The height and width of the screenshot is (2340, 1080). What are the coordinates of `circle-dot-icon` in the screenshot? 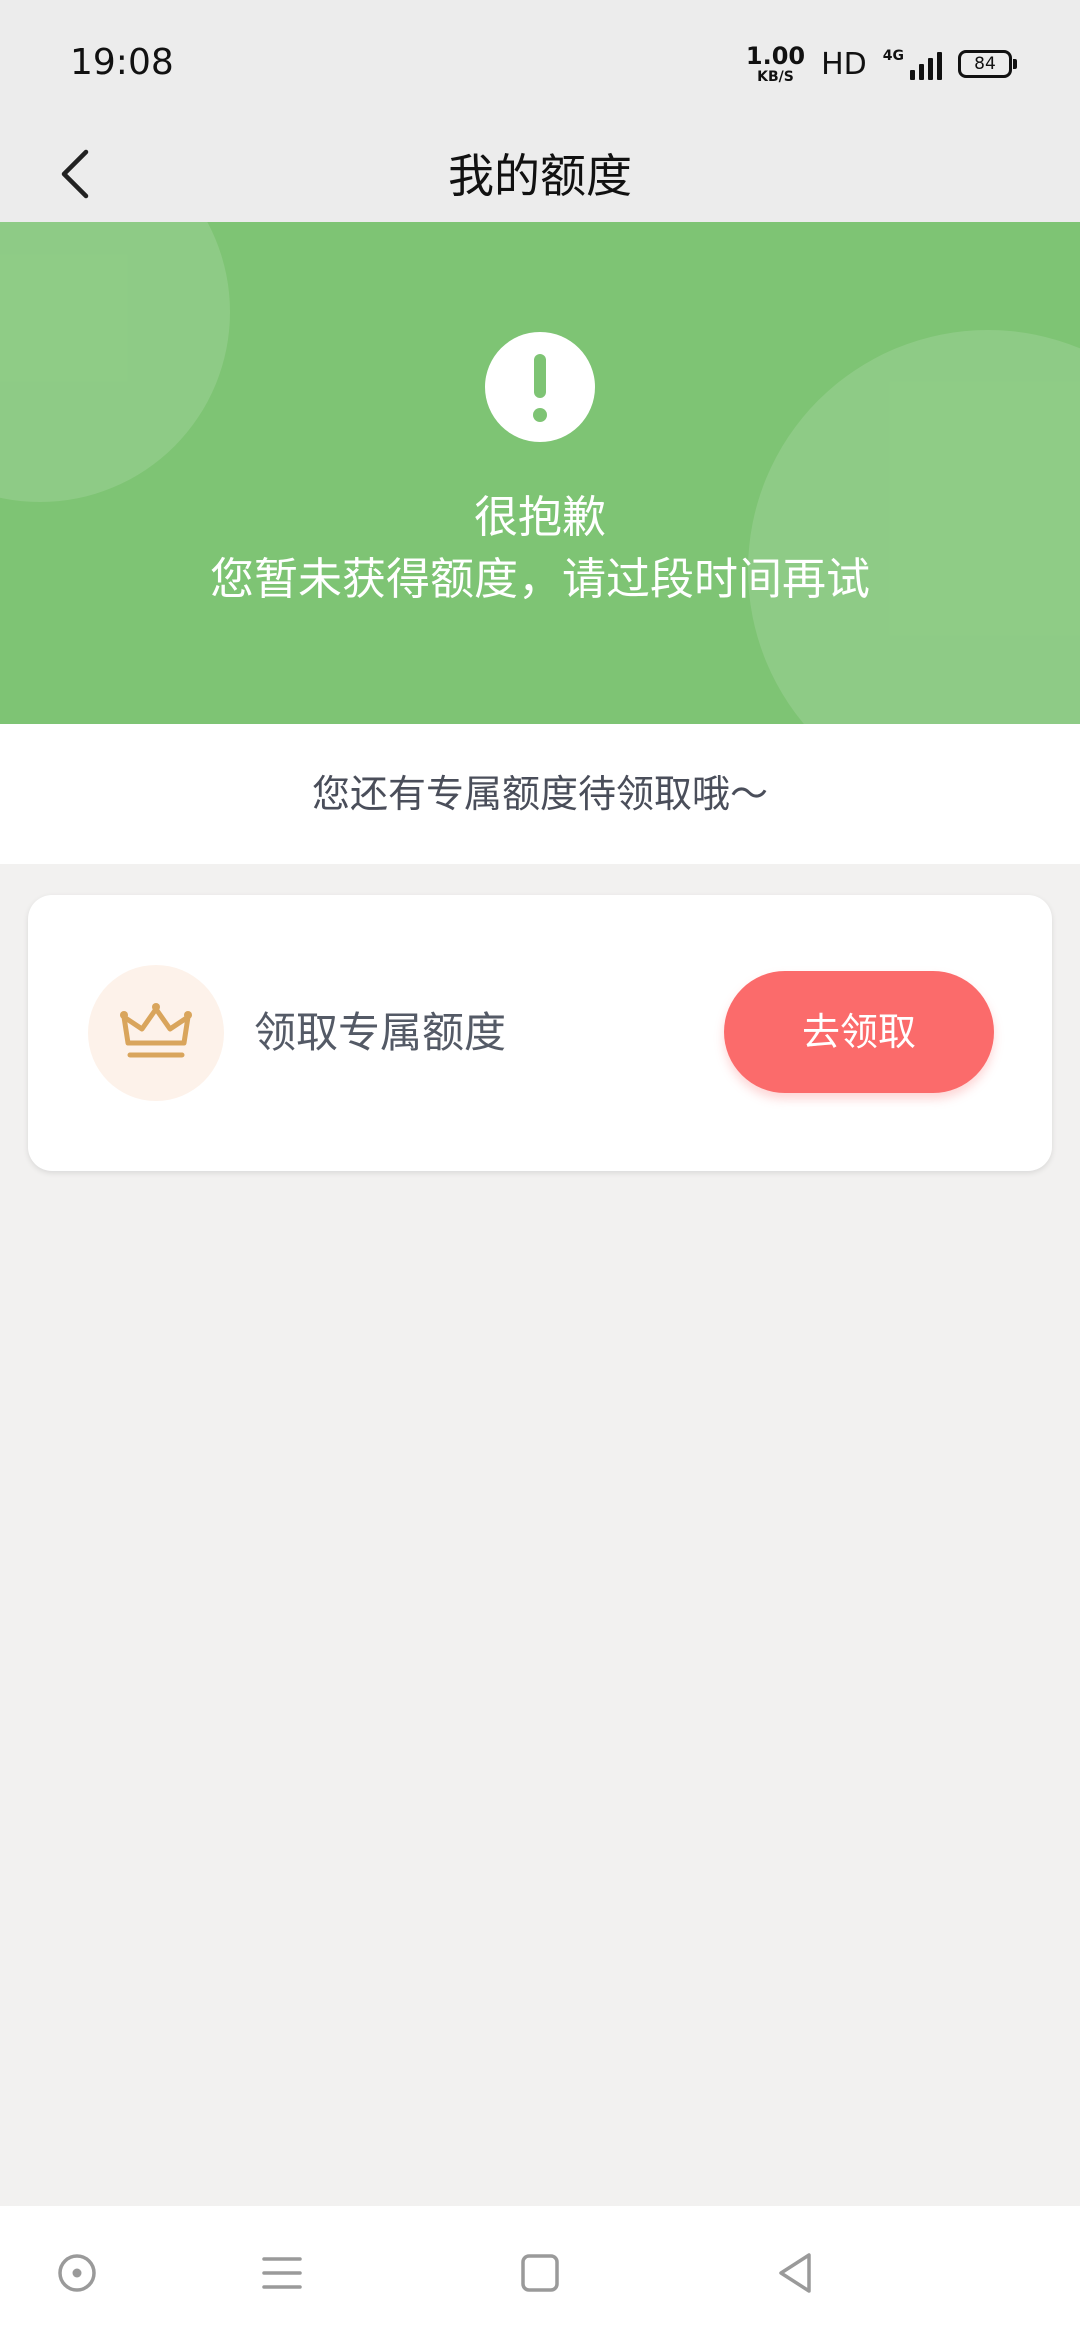 It's located at (77, 2273).